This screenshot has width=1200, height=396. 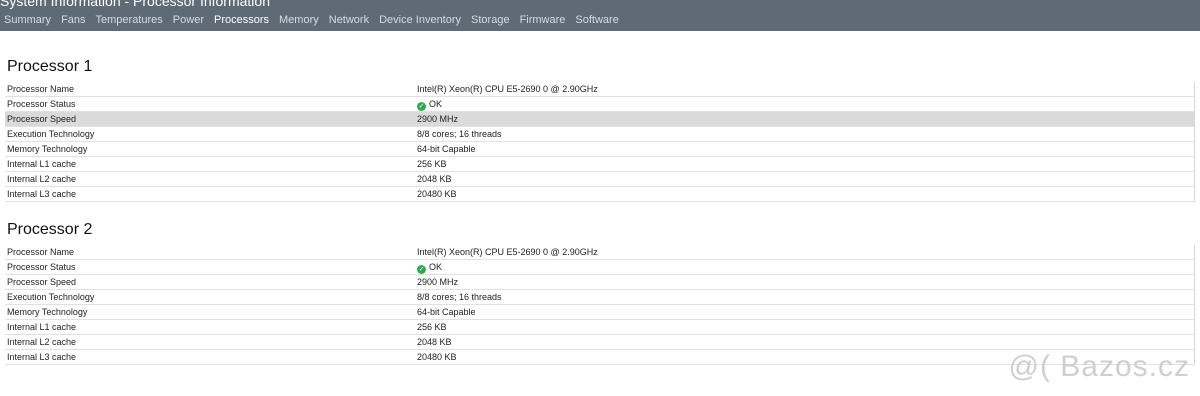 What do you see at coordinates (73, 22) in the screenshot?
I see `tab-fans: Fans` at bounding box center [73, 22].